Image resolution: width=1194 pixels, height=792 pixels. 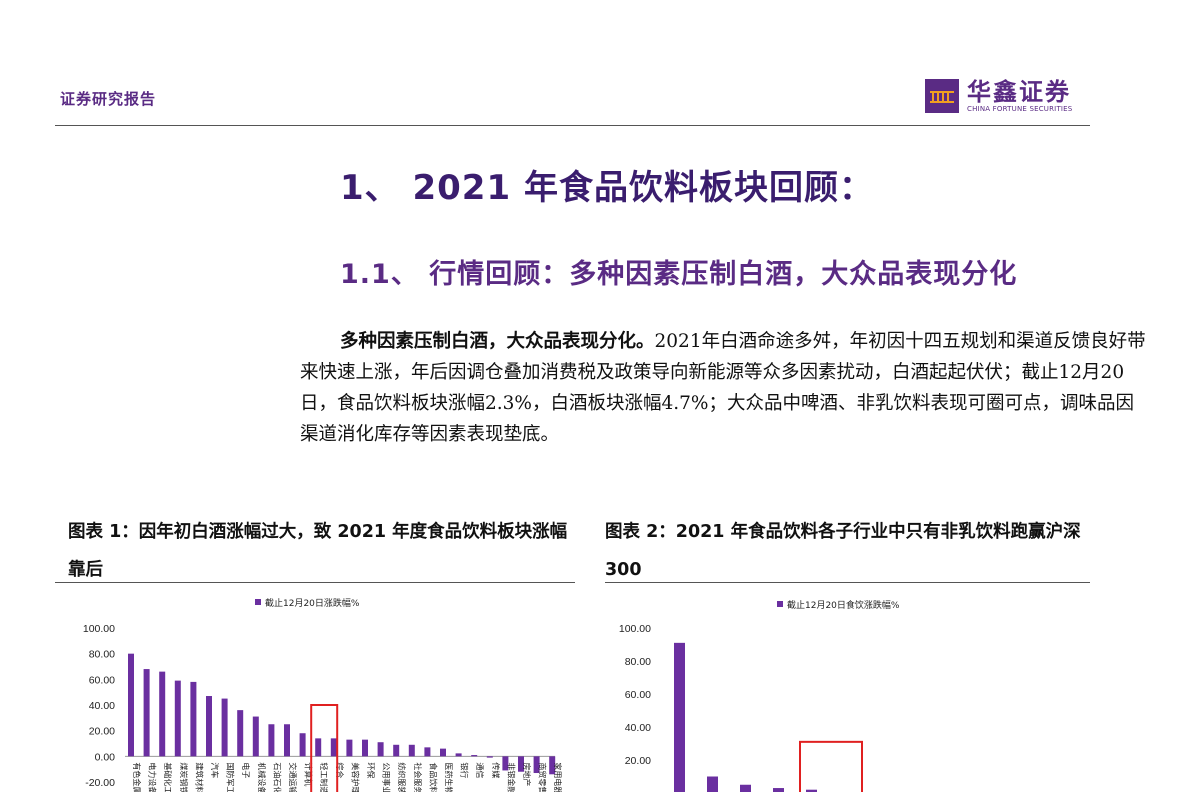 I want to click on chart-1-category-label: 电子, so click(x=246, y=770).